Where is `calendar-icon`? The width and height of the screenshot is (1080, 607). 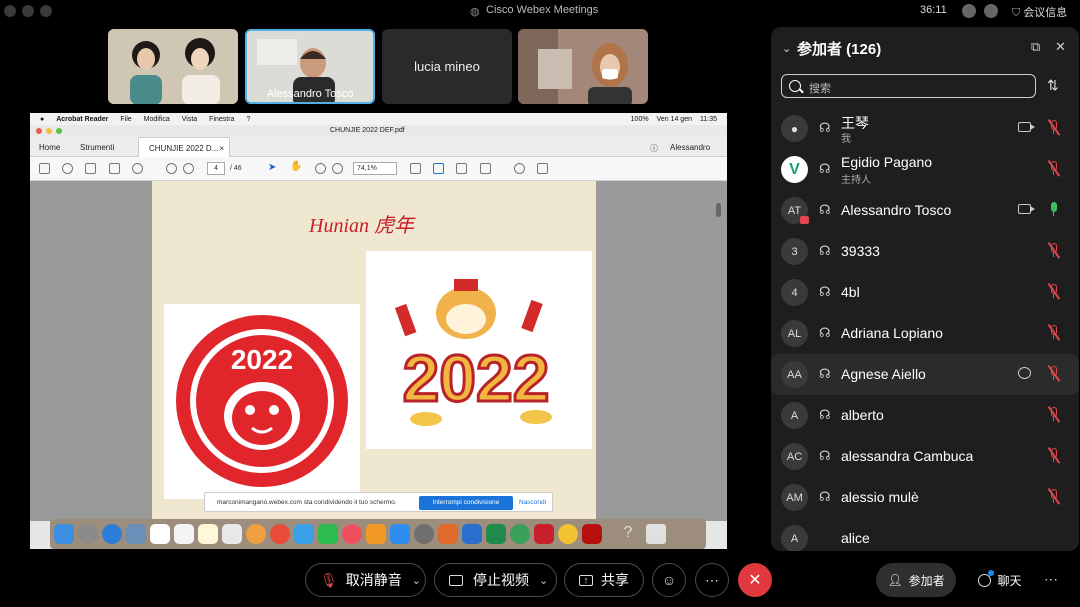 calendar-icon is located at coordinates (160, 534).